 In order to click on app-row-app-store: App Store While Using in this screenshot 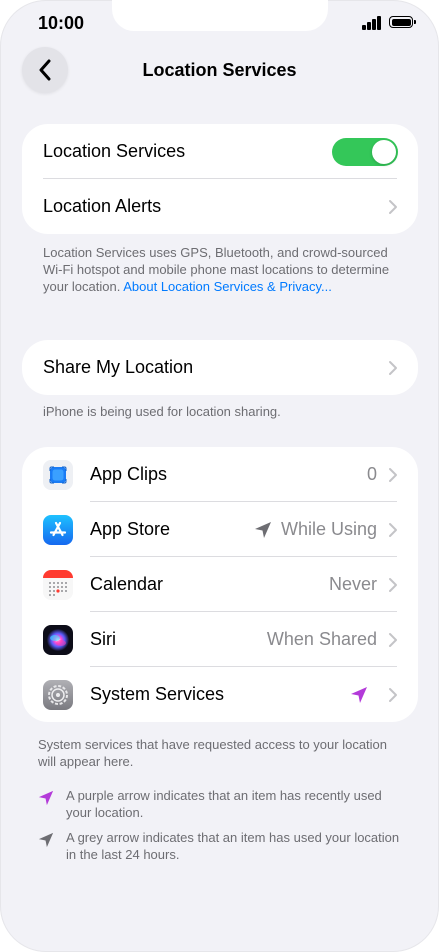, I will do `click(220, 529)`.